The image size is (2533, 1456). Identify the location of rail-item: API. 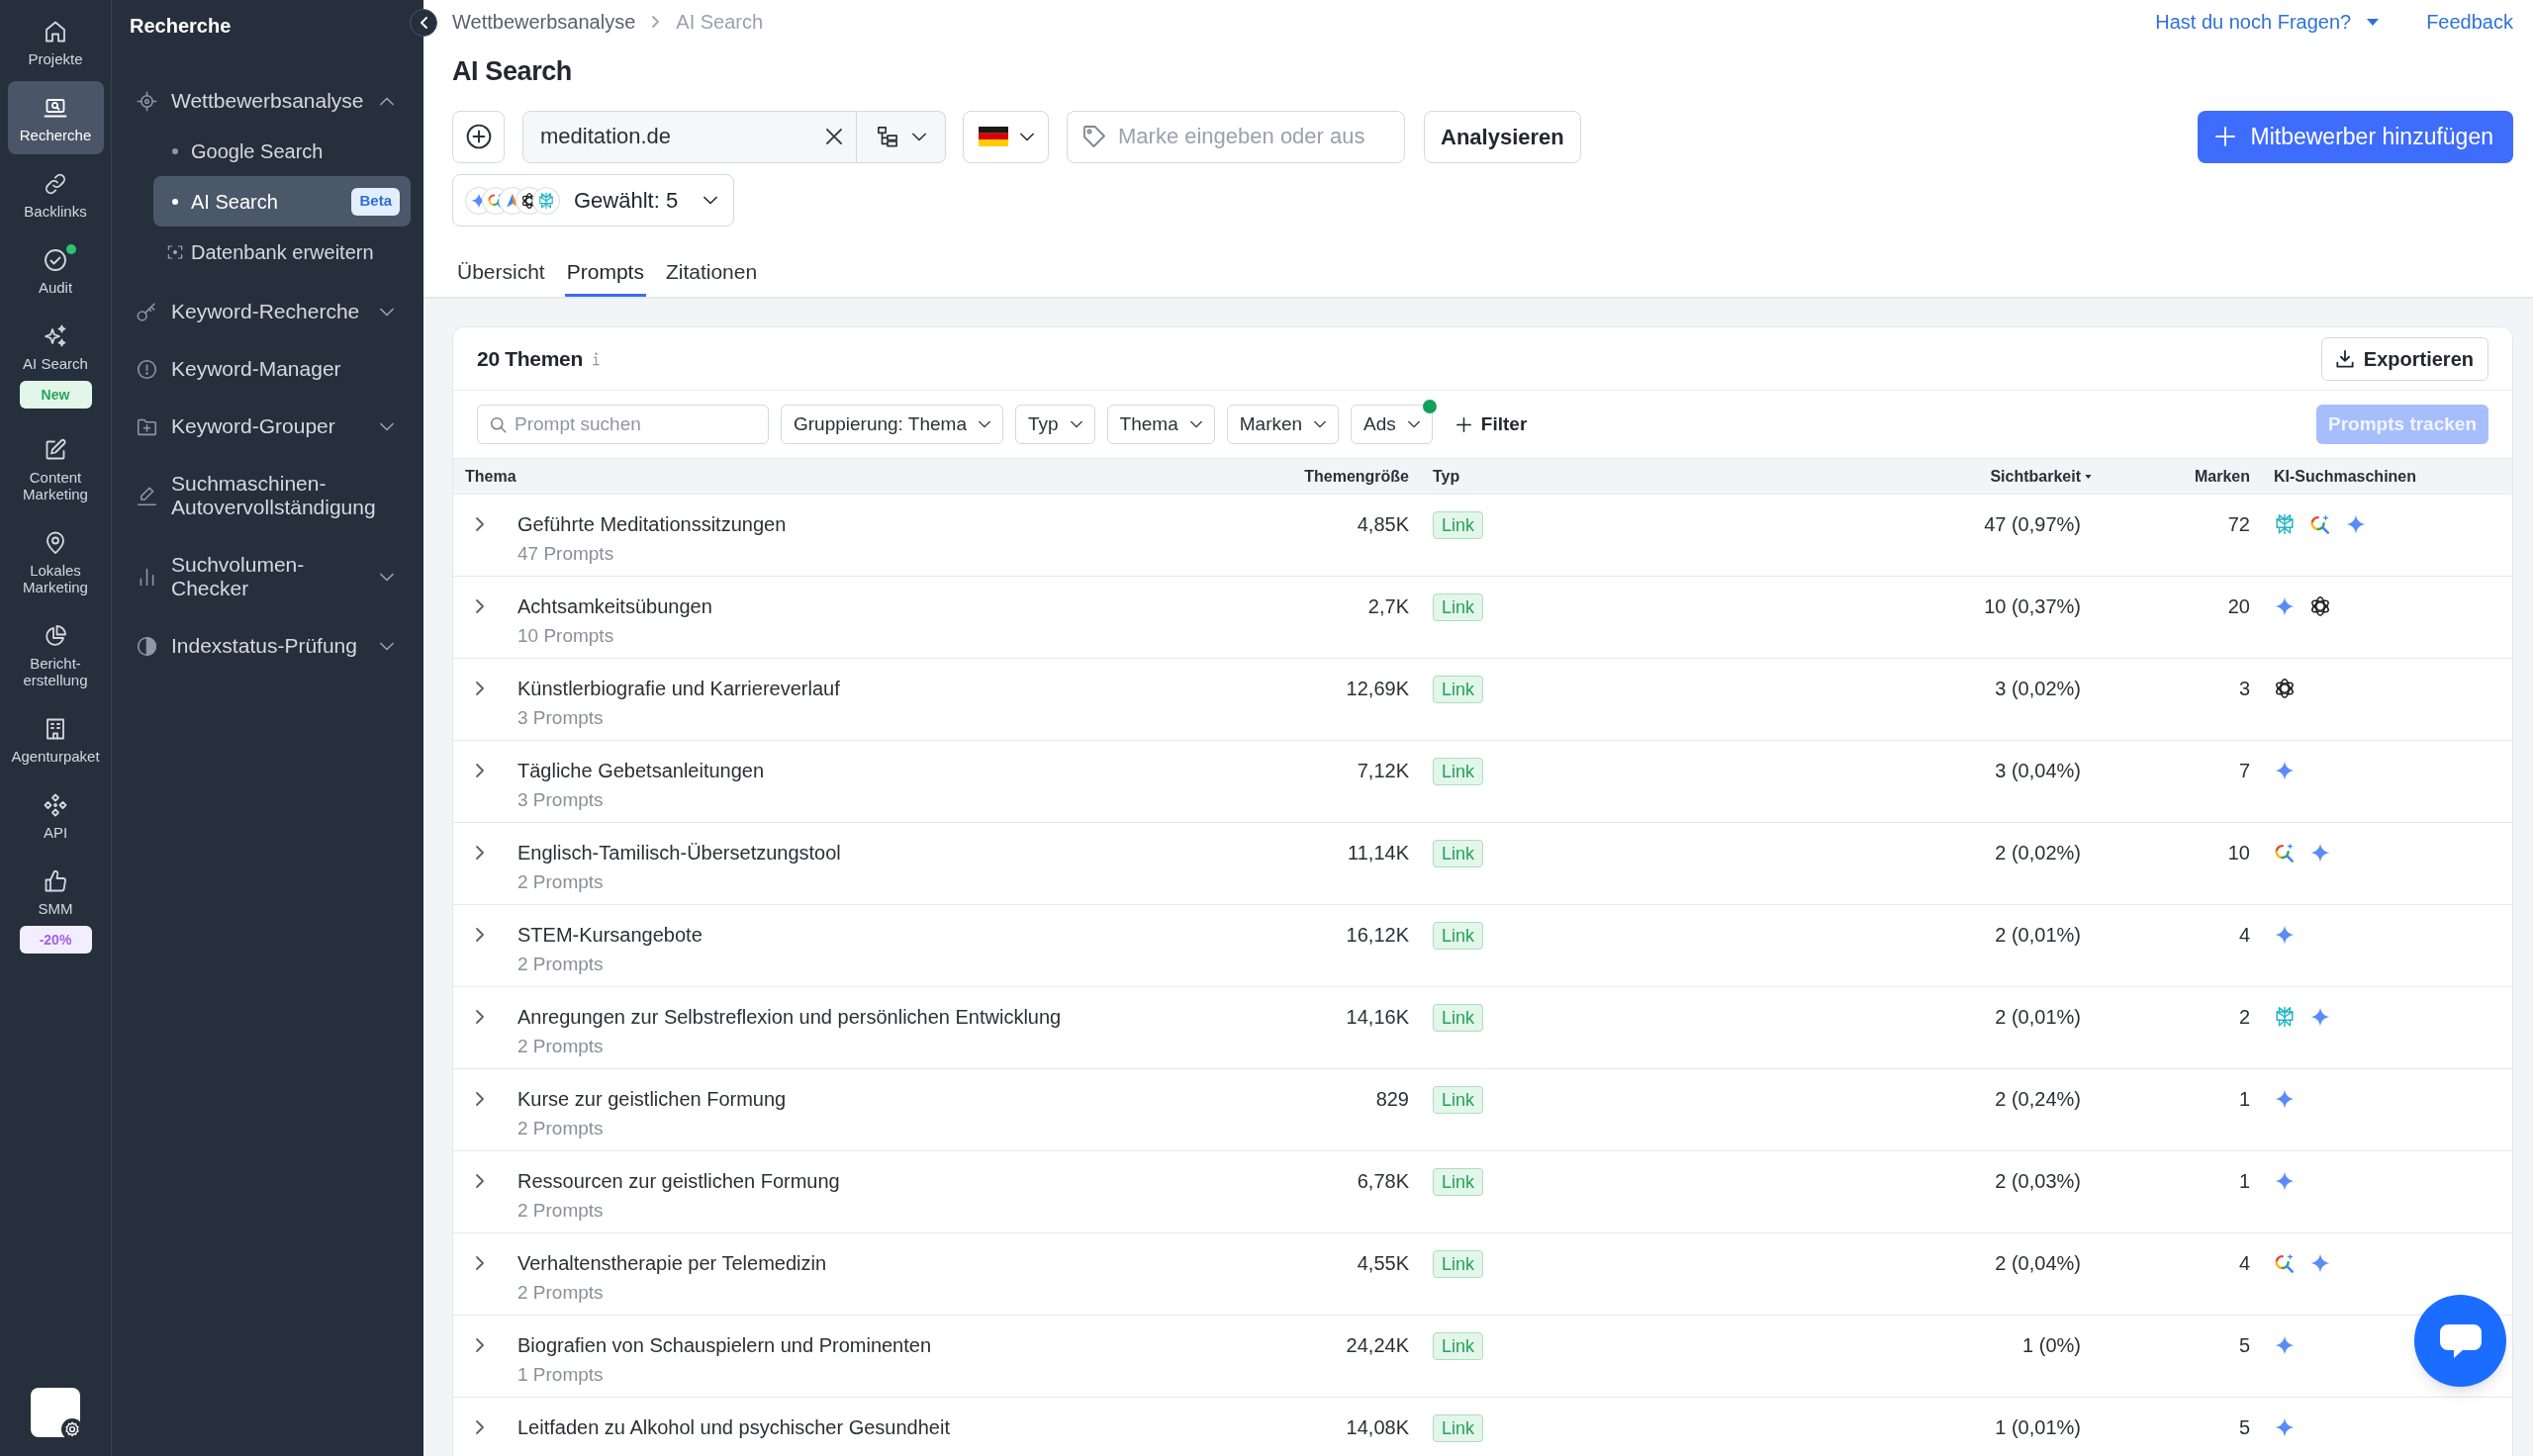
(55, 815).